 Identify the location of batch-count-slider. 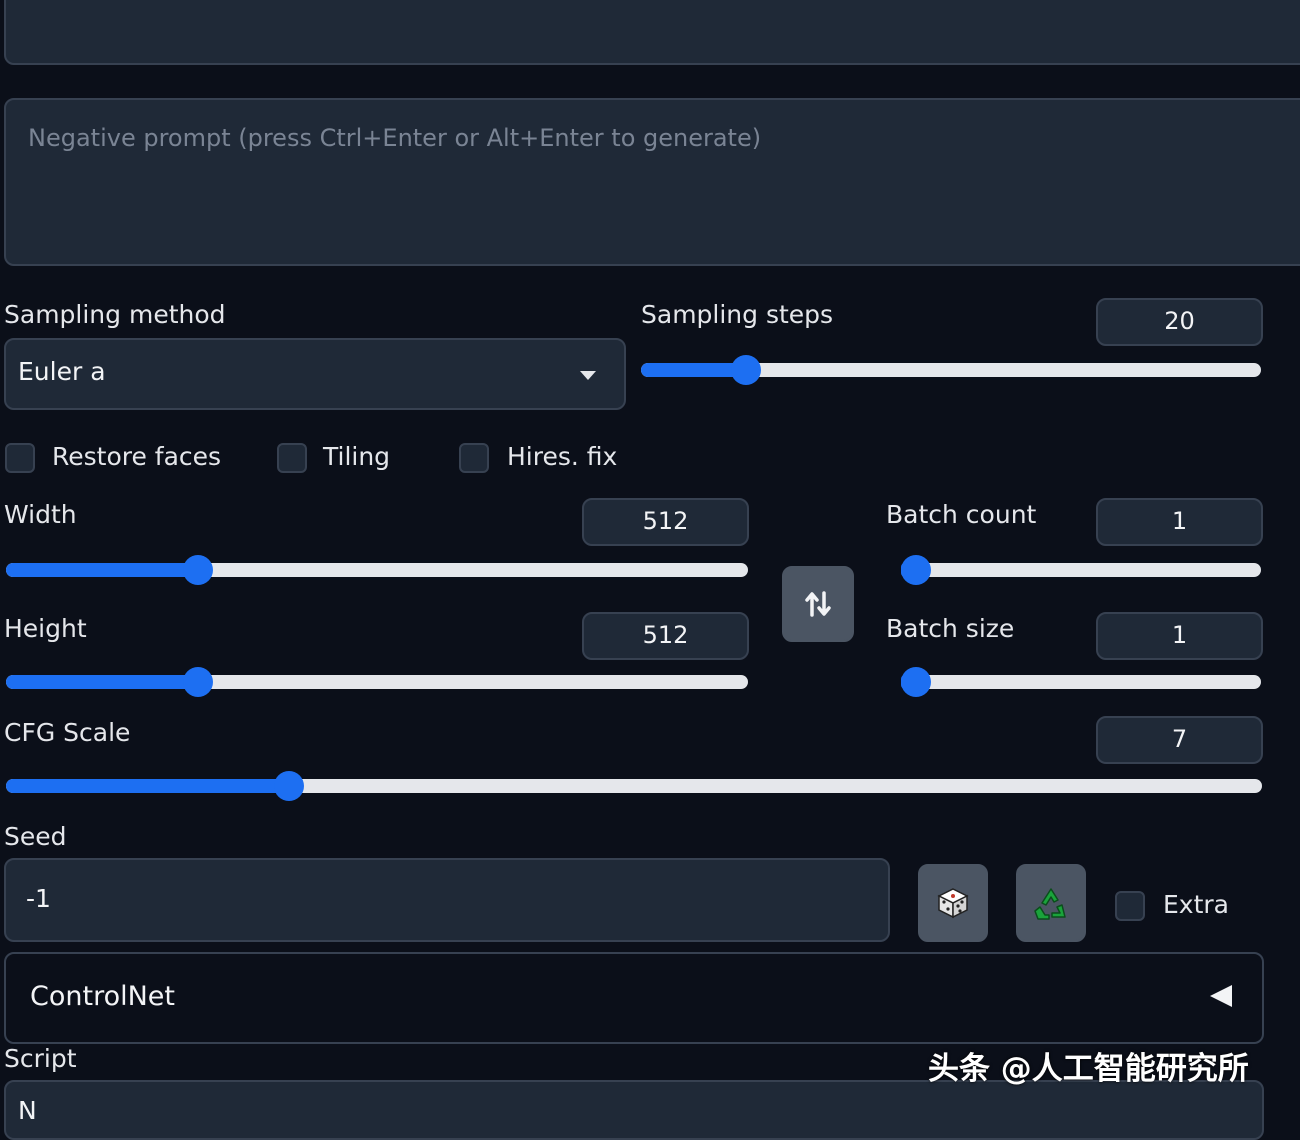
(1081, 570).